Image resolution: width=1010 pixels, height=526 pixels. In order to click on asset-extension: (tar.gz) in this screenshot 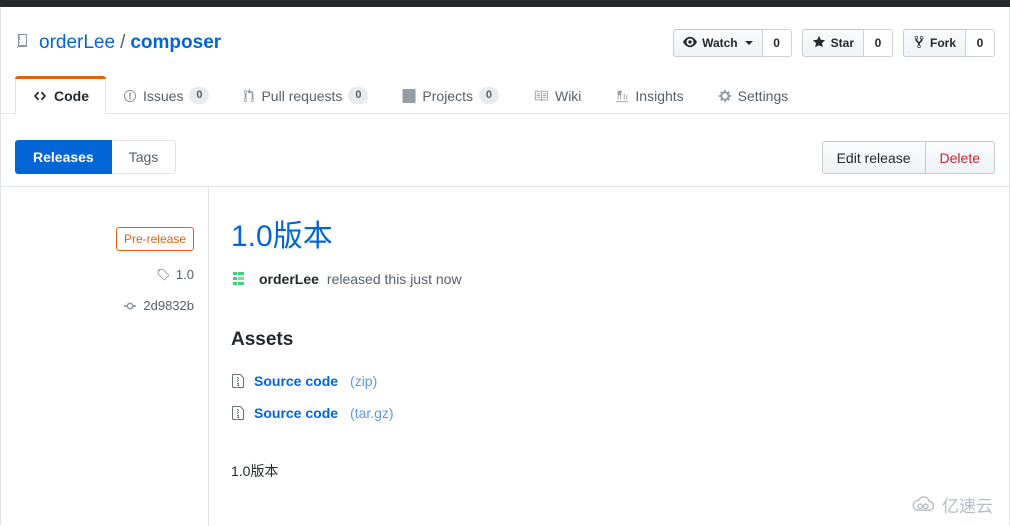, I will do `click(372, 413)`.